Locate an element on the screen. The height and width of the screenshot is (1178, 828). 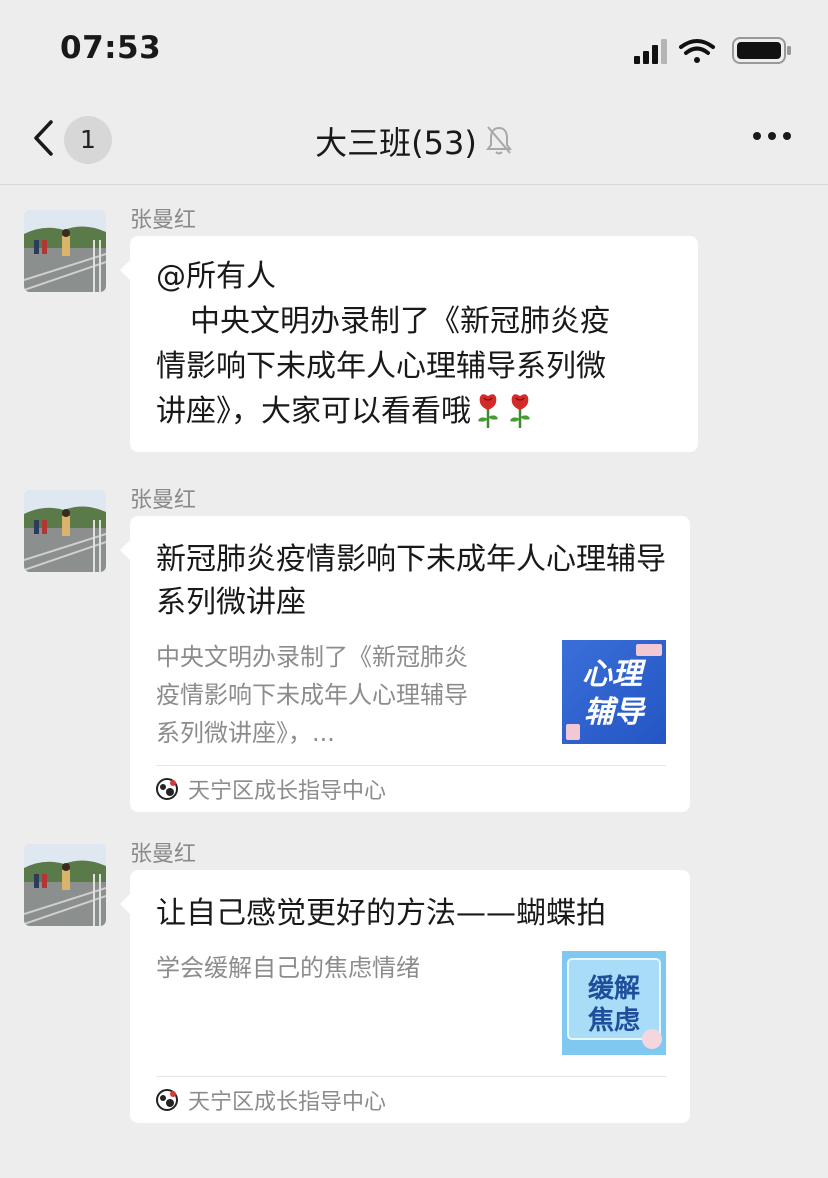
article-thumbnail: 心理 辅导 is located at coordinates (614, 692).